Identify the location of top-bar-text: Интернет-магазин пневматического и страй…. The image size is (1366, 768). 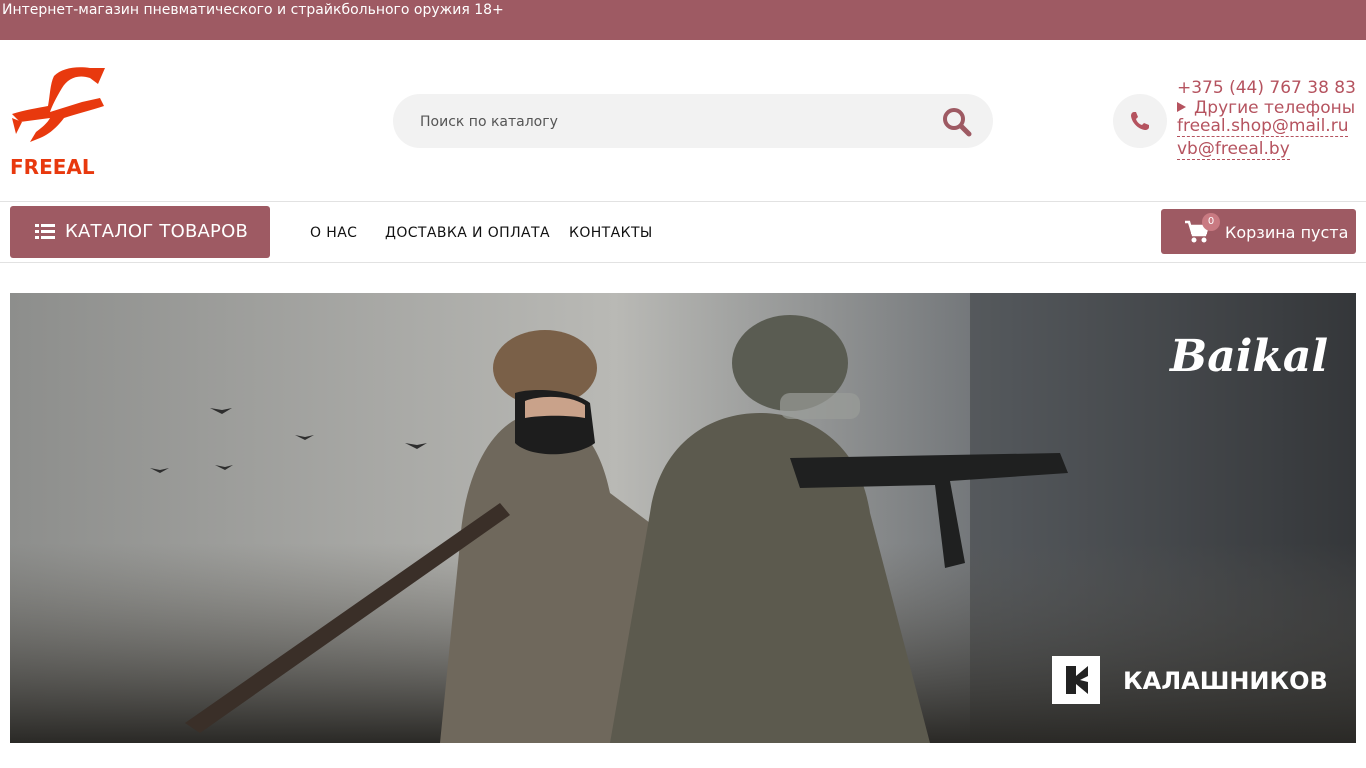
(253, 10).